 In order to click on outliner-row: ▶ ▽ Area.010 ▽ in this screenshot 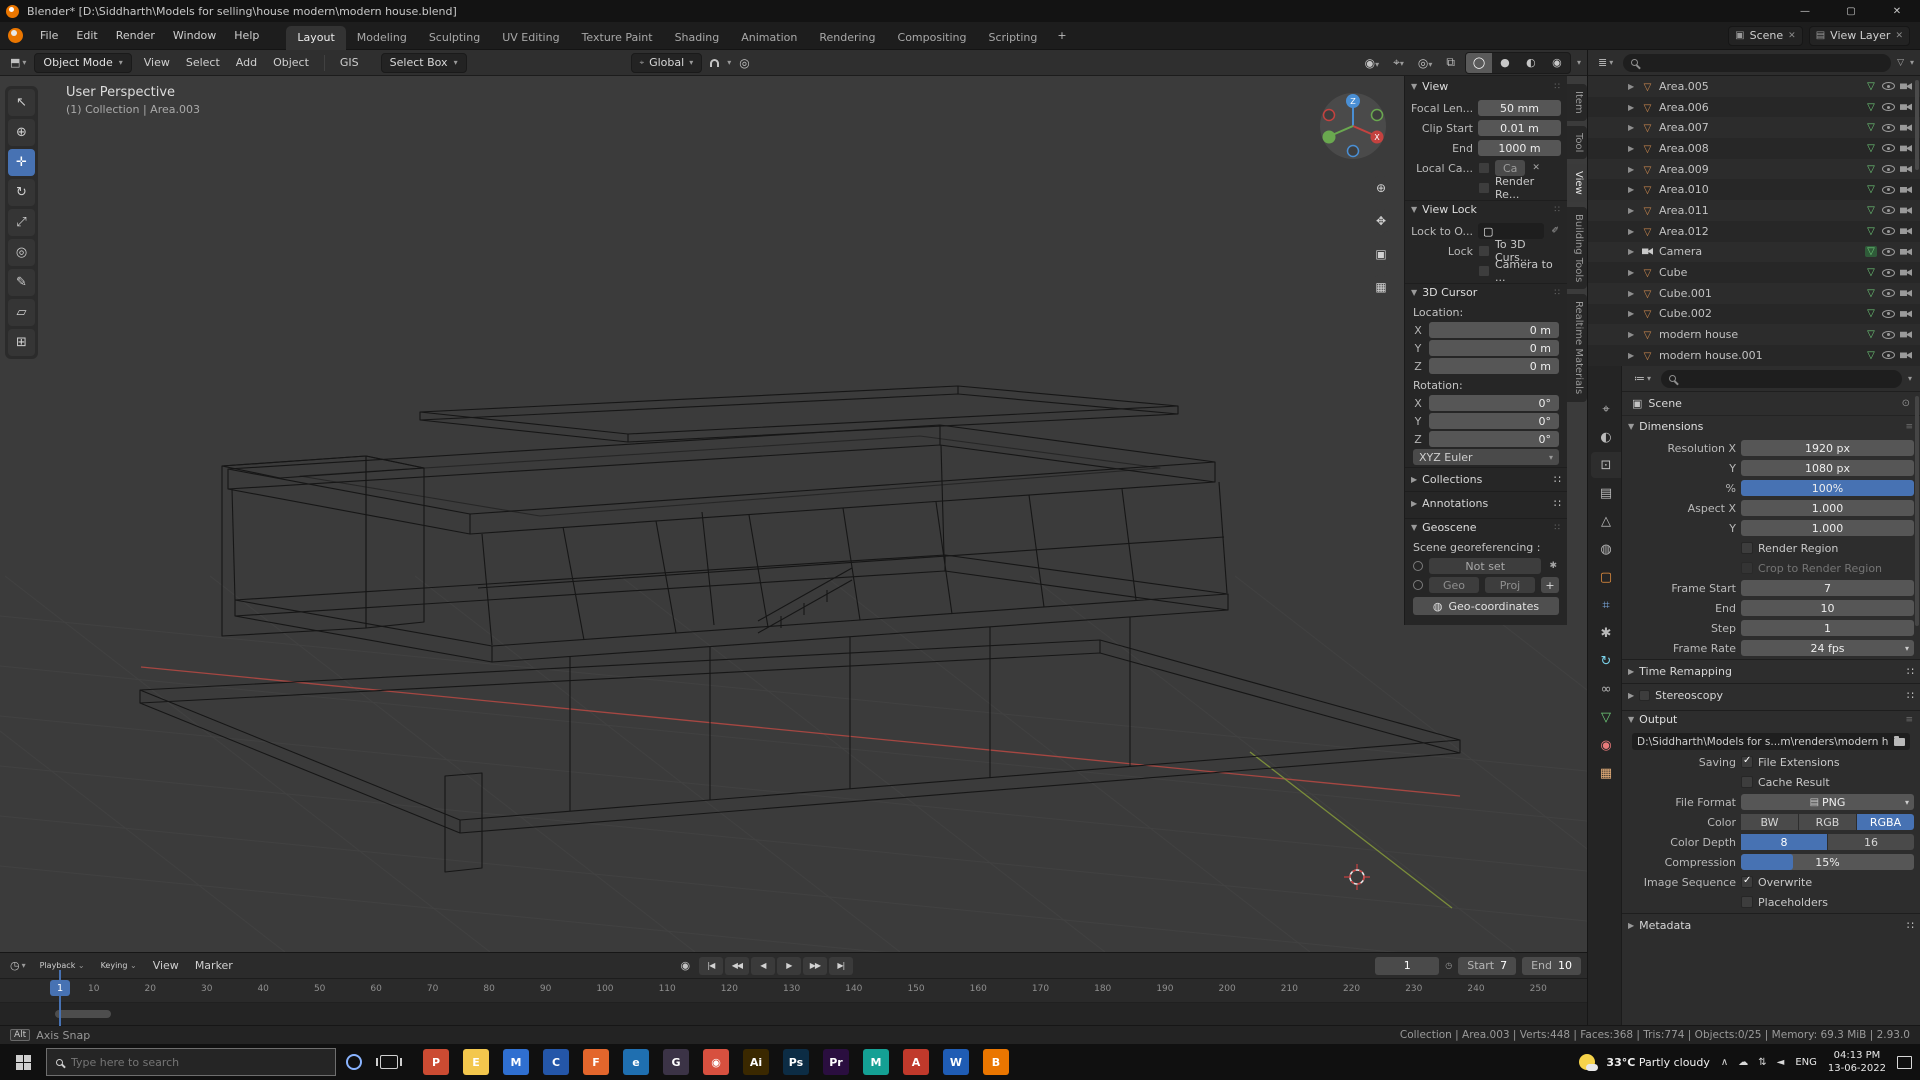, I will do `click(1754, 189)`.